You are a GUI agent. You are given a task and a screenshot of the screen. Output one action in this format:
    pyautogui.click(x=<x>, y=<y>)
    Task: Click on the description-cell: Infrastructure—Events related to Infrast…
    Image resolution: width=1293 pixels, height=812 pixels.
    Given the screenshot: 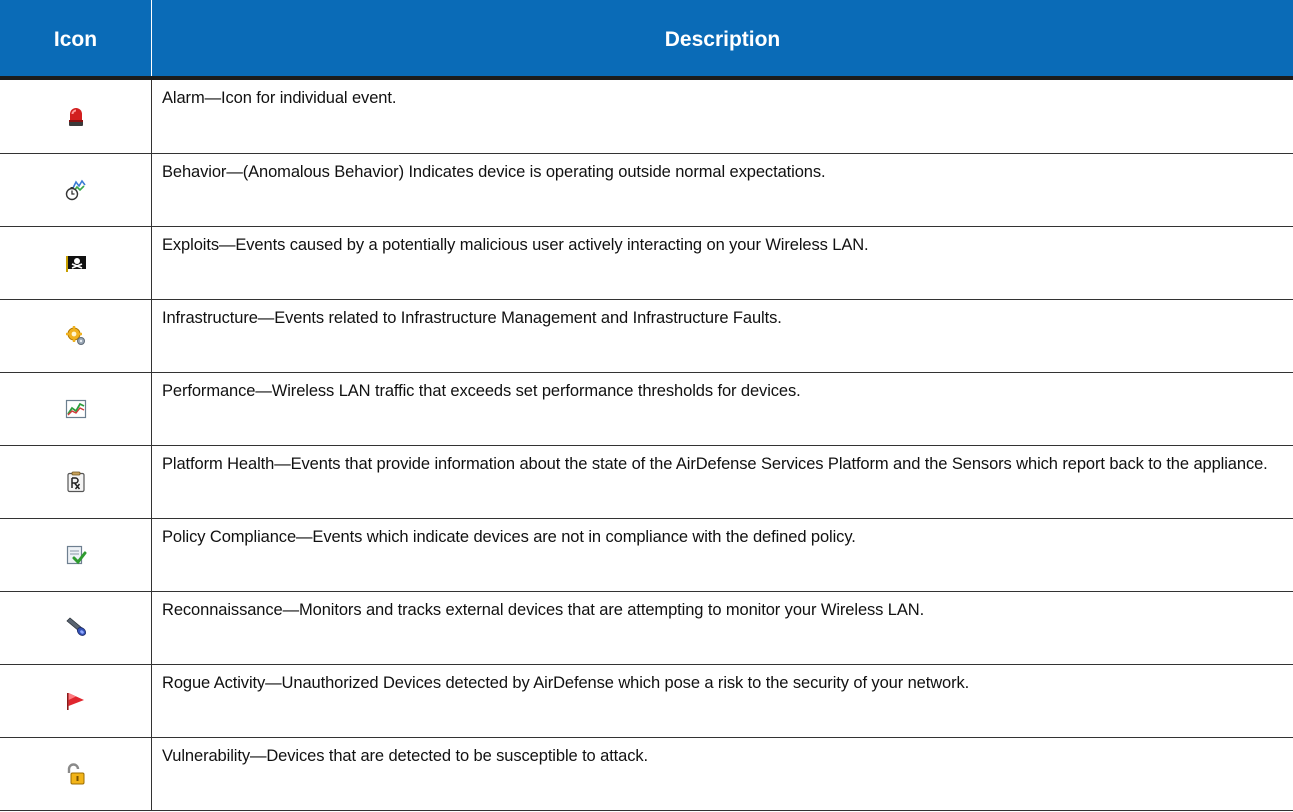 What is the action you would take?
    pyautogui.click(x=472, y=318)
    